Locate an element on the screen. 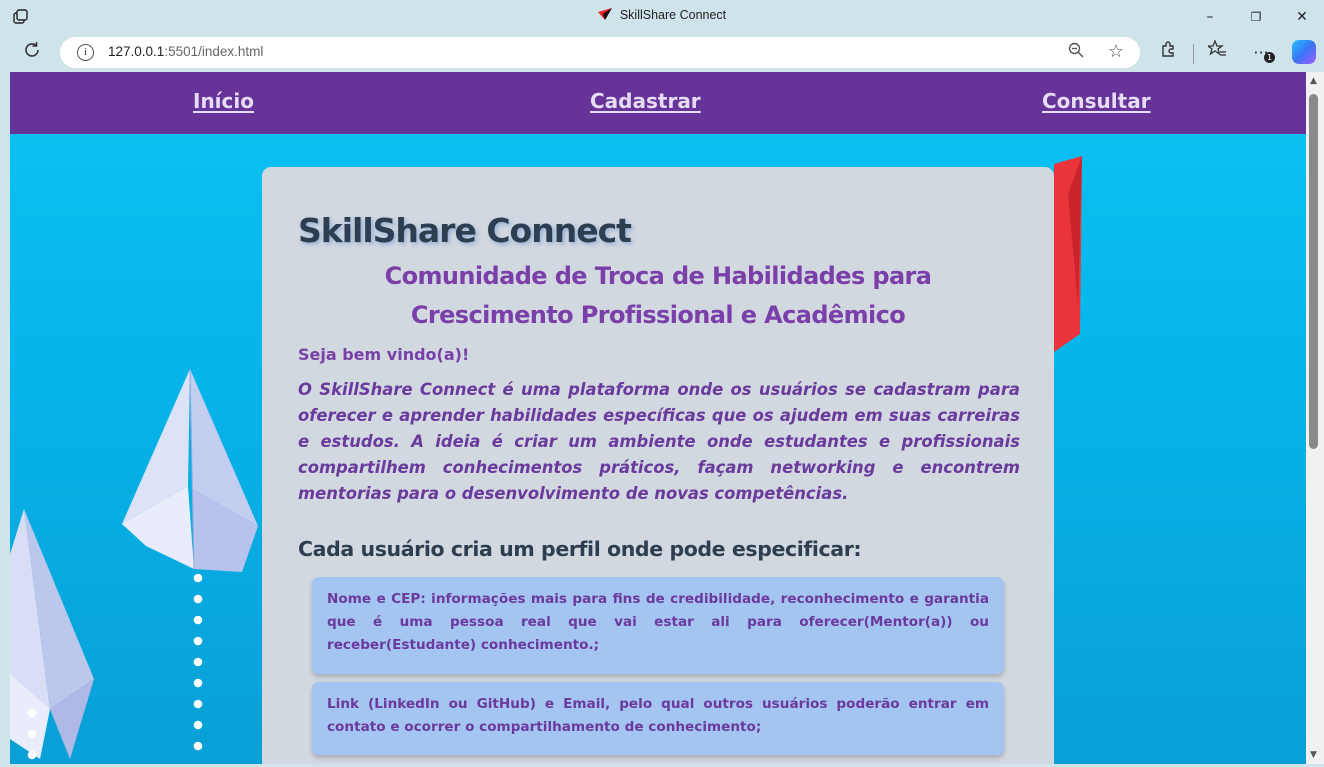  title-bar: SkillShare Connect – ❐ ✕ is located at coordinates (662, 17).